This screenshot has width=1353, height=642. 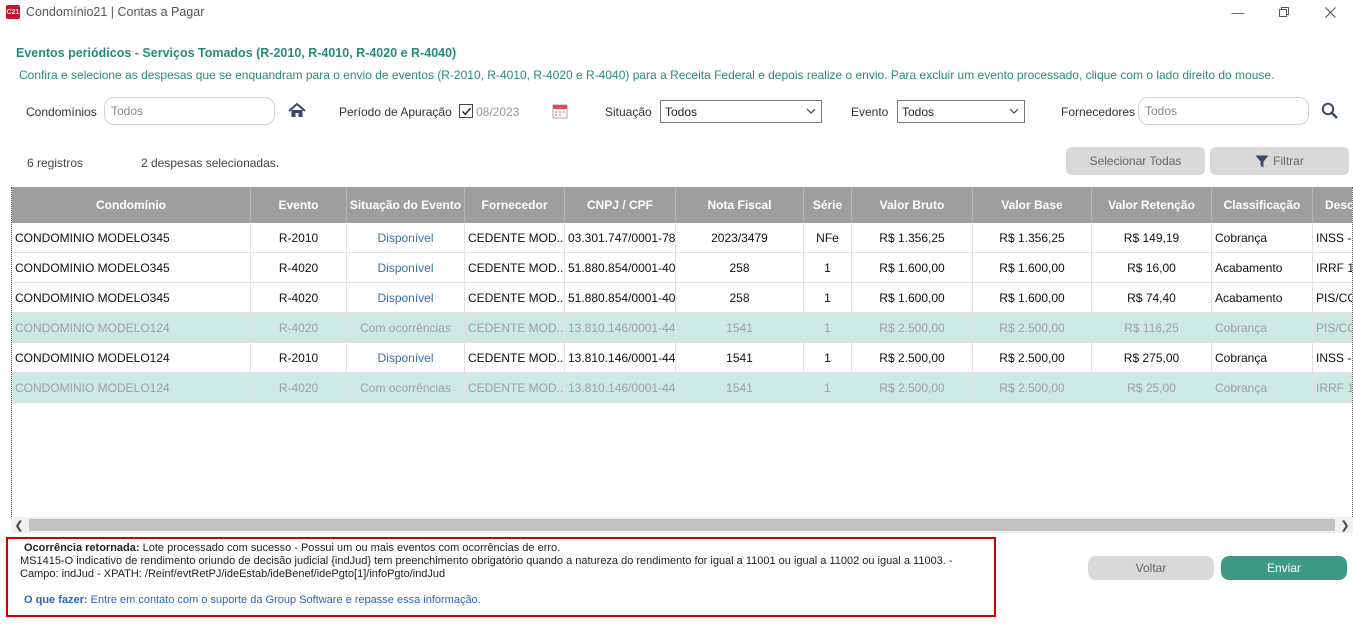 What do you see at coordinates (912, 298) in the screenshot?
I see `cell-bruto: R$ 1.600,00` at bounding box center [912, 298].